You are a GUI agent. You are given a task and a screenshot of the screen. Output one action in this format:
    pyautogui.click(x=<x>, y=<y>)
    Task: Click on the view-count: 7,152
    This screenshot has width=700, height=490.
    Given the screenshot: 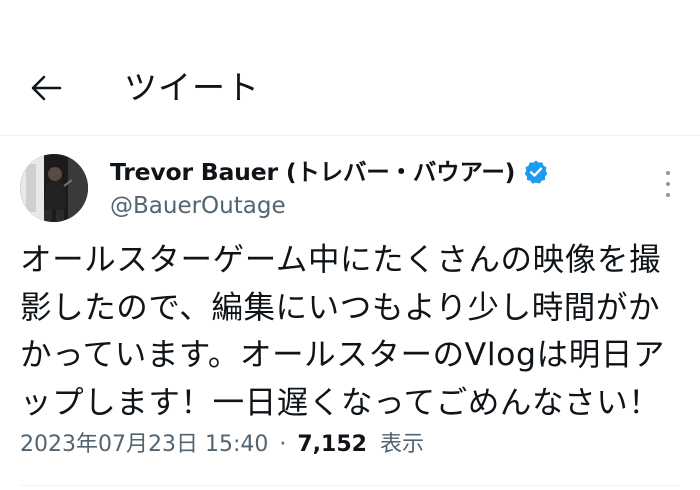 What is the action you would take?
    pyautogui.click(x=332, y=444)
    